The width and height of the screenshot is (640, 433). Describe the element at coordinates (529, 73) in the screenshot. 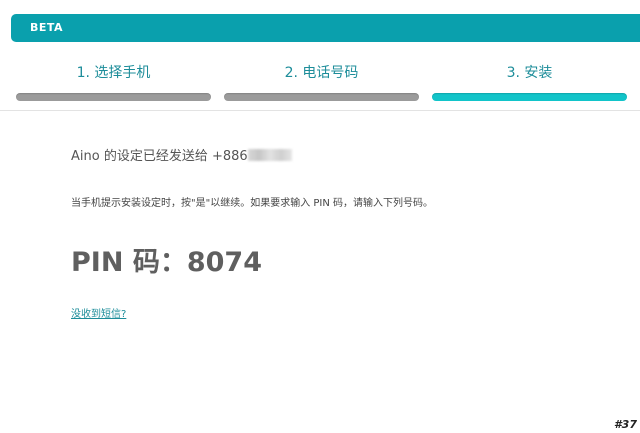

I see `step-3-label: 3. 安装` at that location.